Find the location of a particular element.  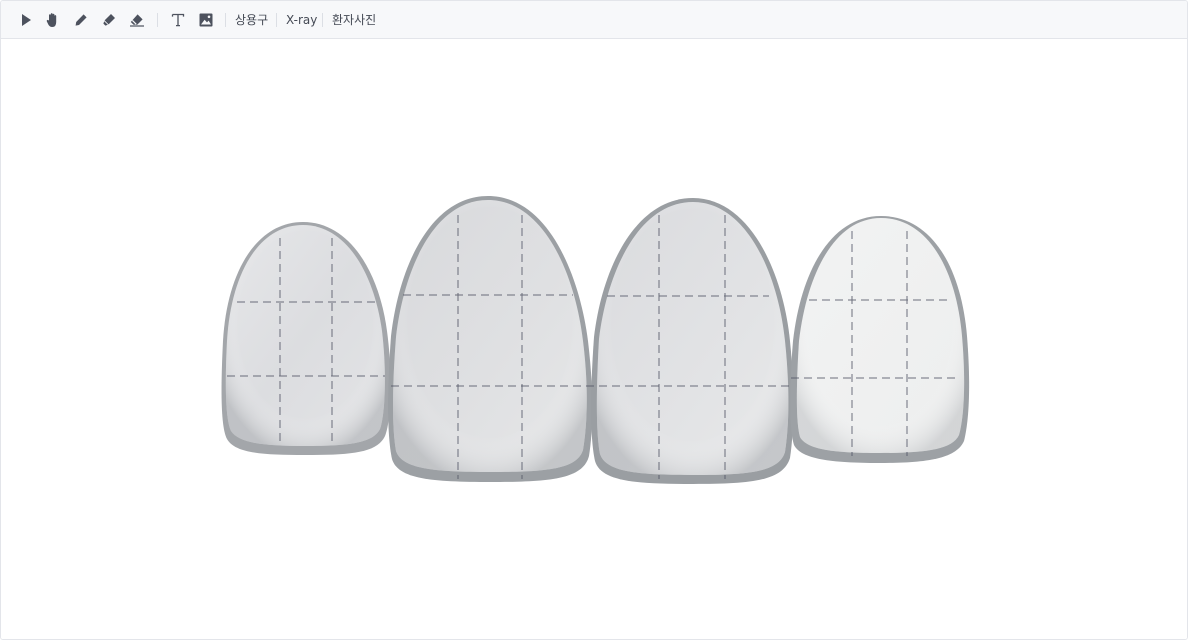

eraser-icon is located at coordinates (137, 20).